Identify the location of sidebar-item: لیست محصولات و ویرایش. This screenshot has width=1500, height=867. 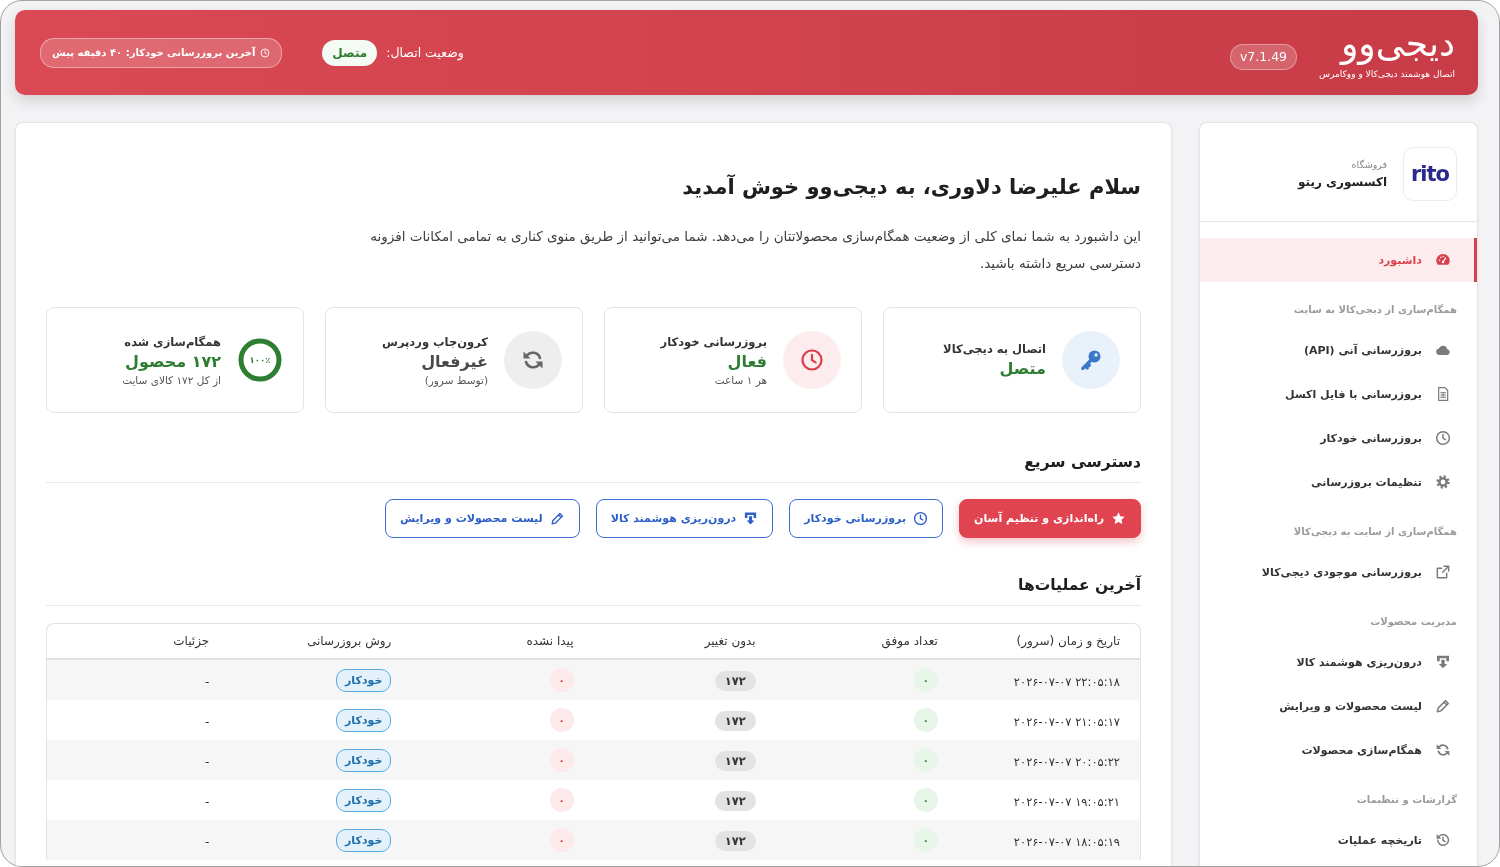
(1338, 706).